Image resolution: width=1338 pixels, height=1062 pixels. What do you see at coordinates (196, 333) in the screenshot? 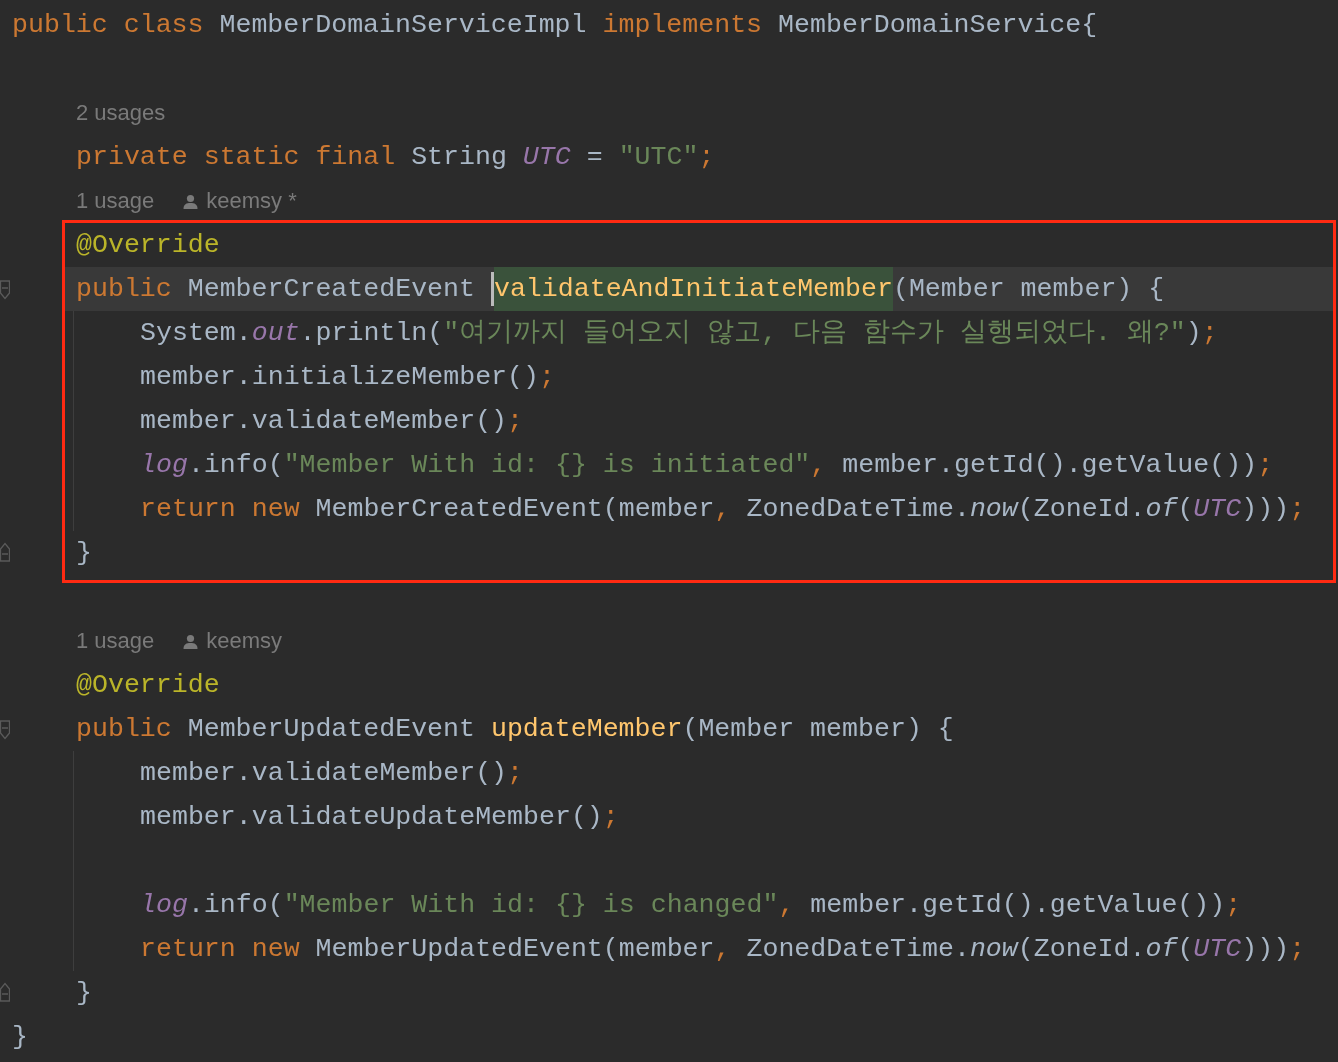
I see `code-text: System.` at bounding box center [196, 333].